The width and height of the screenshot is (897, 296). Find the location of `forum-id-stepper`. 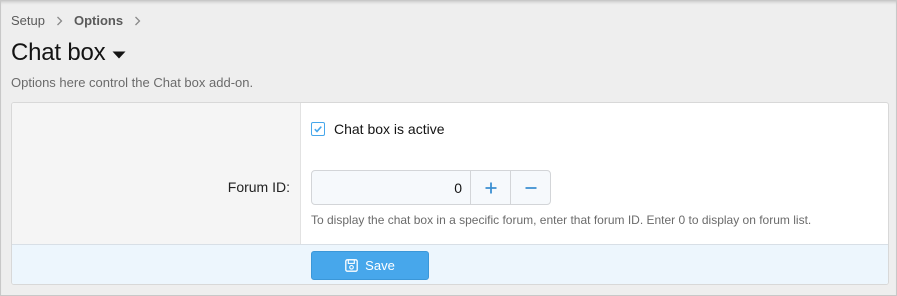

forum-id-stepper is located at coordinates (431, 187).